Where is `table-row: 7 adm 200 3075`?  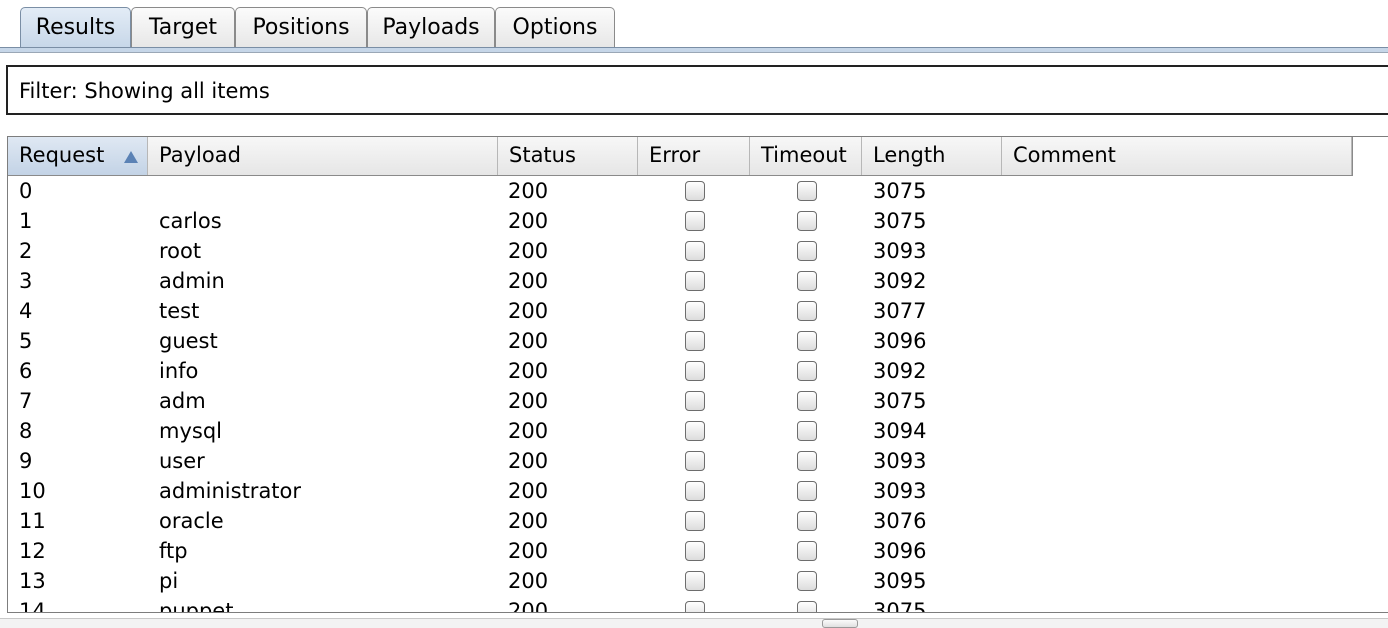
table-row: 7 adm 200 3075 is located at coordinates (698, 401).